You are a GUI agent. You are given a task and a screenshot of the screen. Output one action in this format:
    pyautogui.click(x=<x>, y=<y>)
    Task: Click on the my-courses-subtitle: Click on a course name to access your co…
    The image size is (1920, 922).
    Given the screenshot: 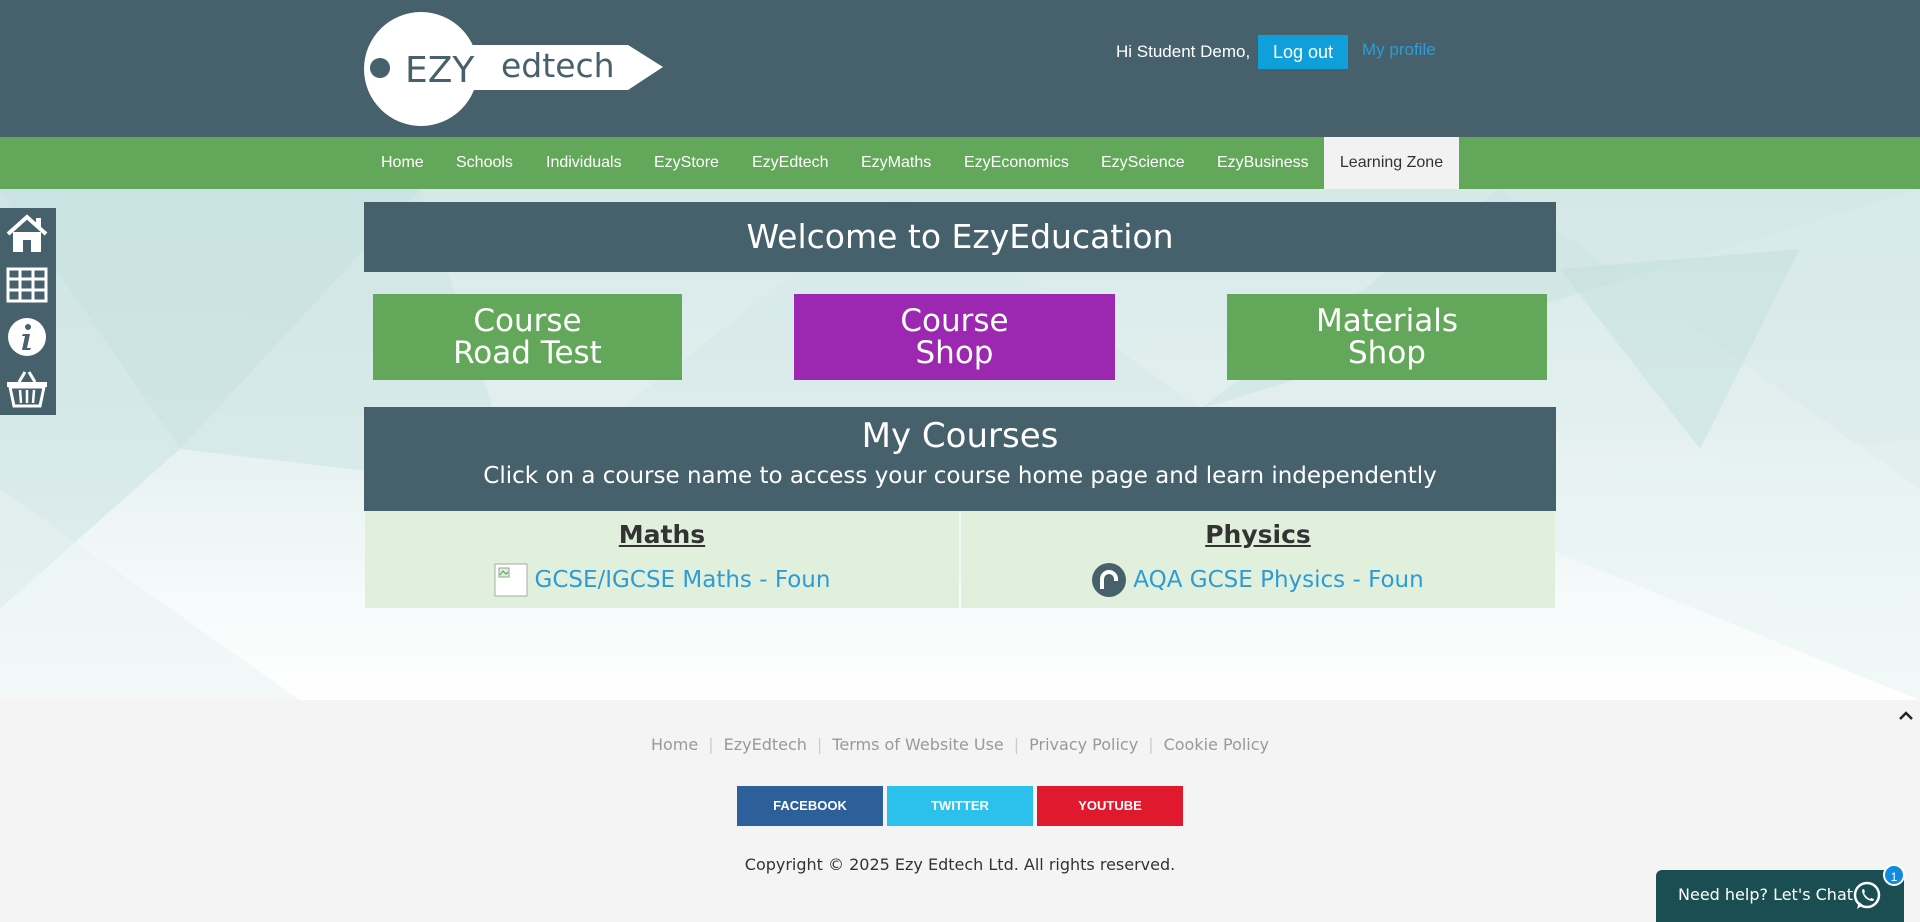 What is the action you would take?
    pyautogui.click(x=960, y=476)
    